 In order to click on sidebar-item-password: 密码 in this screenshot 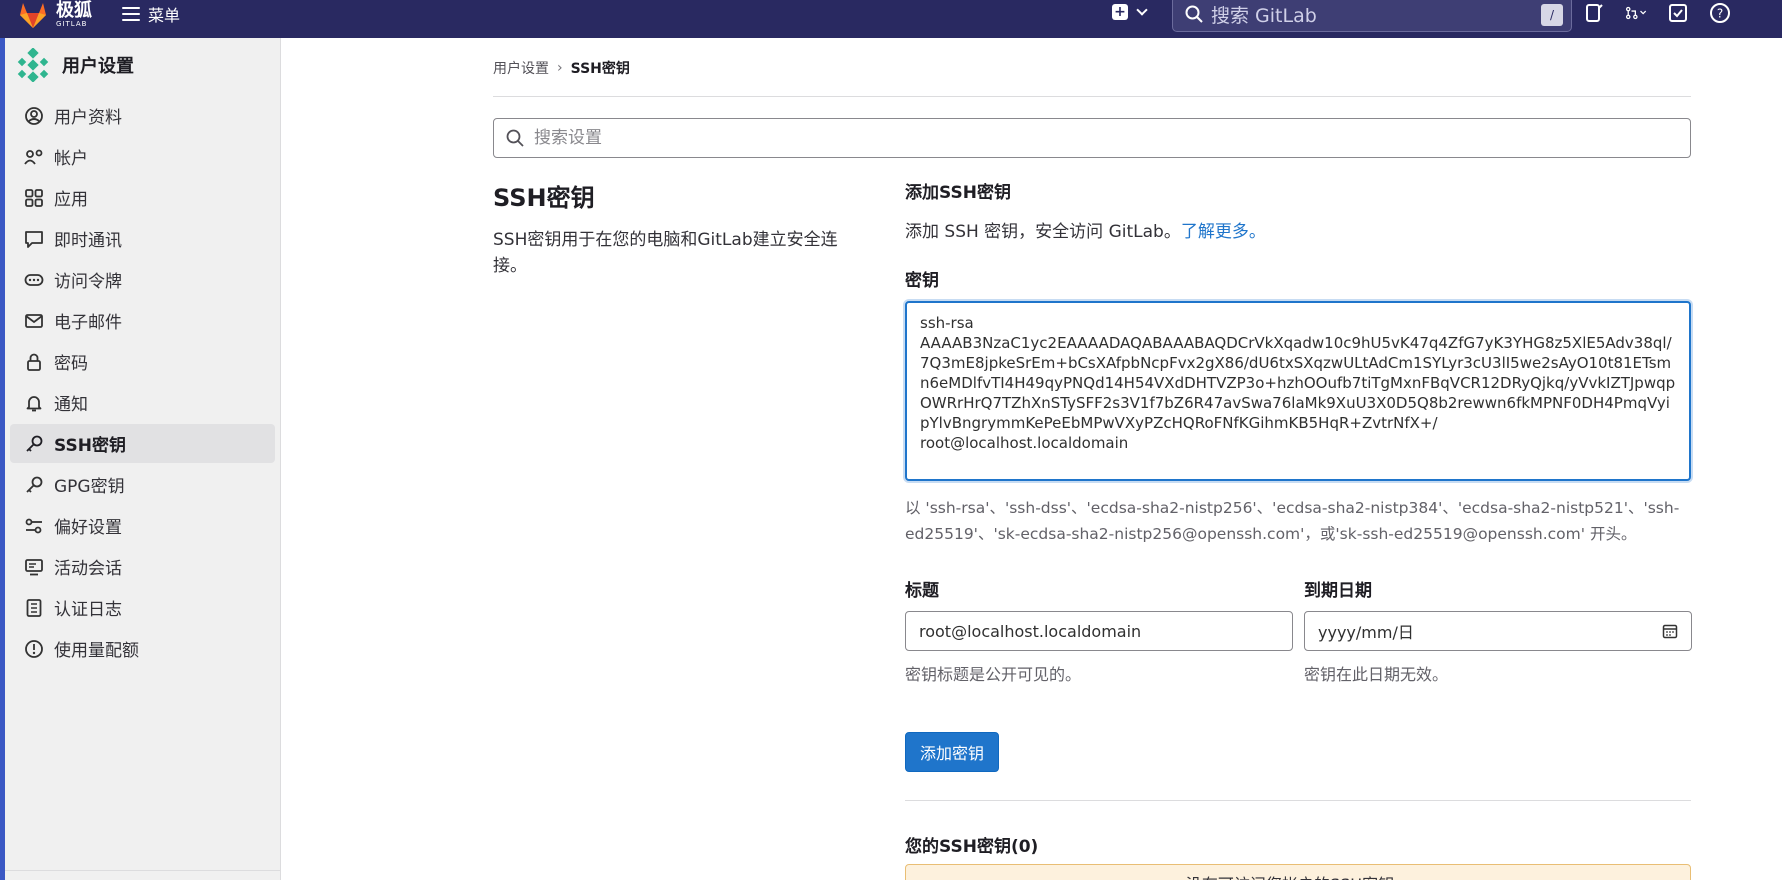, I will do `click(142, 361)`.